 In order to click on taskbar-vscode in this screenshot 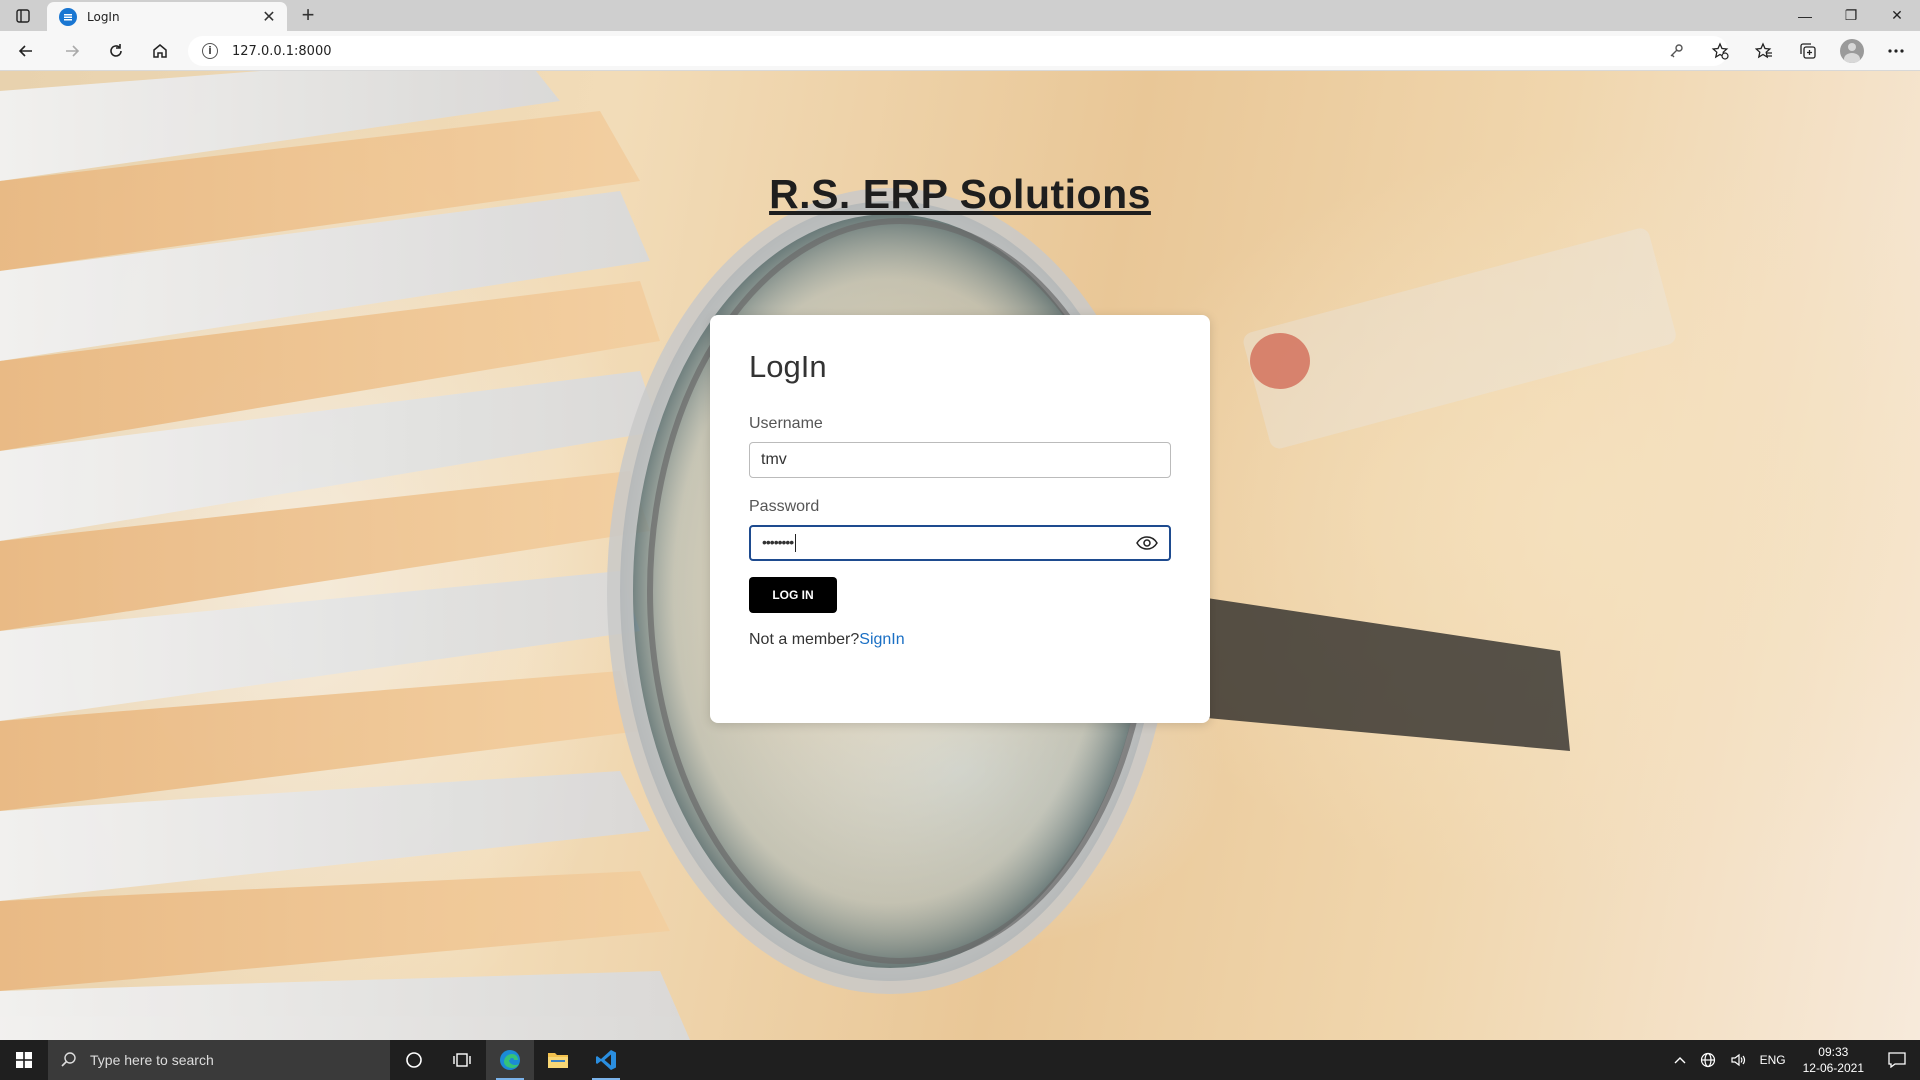, I will do `click(606, 1060)`.